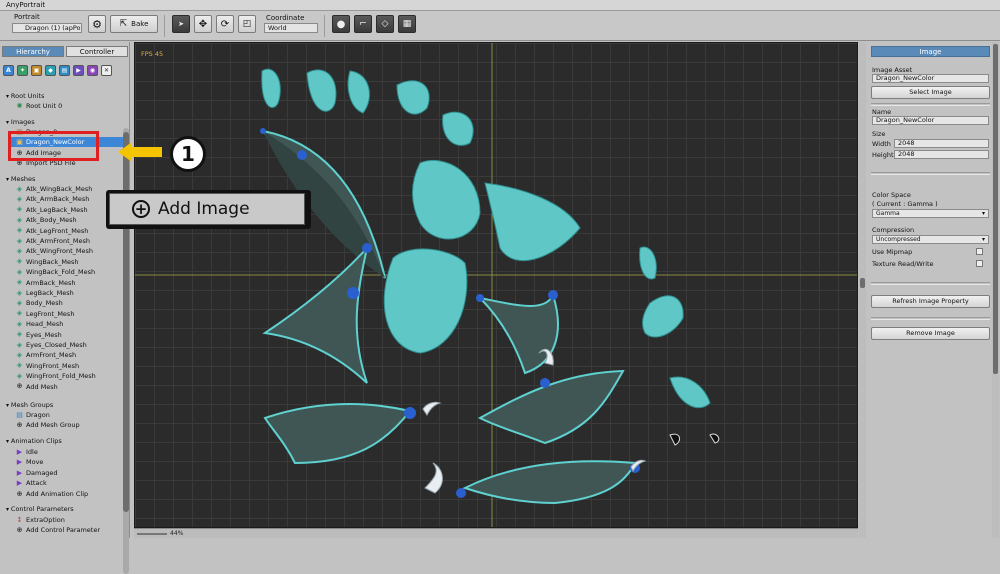  I want to click on move-tool-button: ✥, so click(203, 24).